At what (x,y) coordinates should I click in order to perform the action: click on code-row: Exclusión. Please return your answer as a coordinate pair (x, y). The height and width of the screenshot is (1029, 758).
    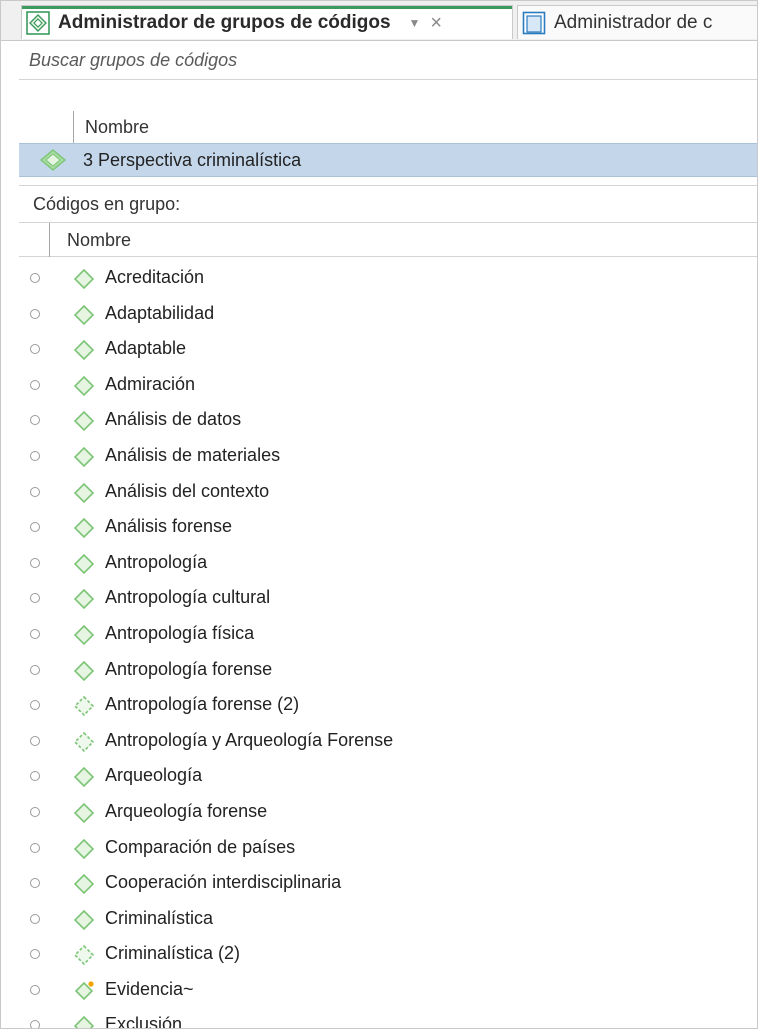
    Looking at the image, I should click on (388, 1018).